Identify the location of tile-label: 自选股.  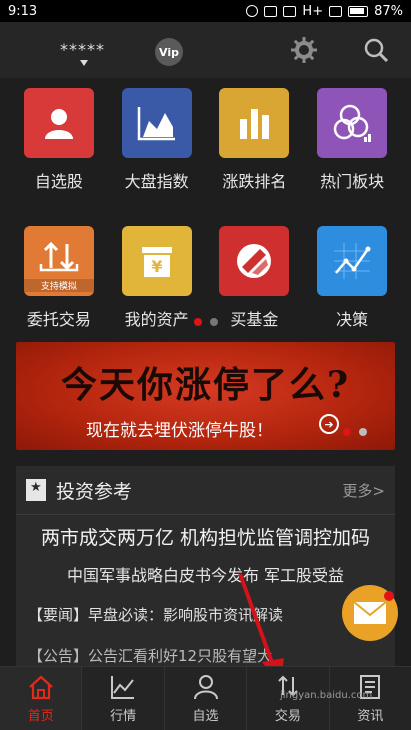
(58, 181).